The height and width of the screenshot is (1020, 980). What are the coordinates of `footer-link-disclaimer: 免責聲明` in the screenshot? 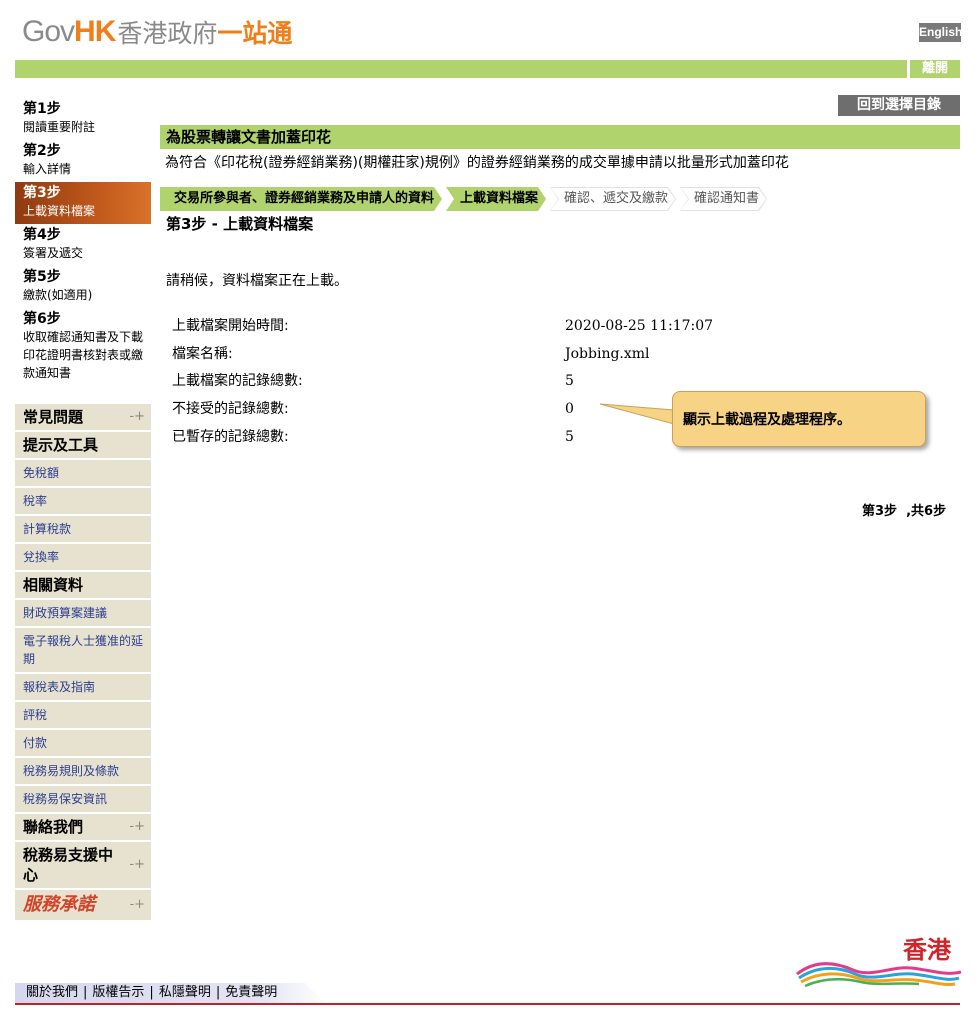 It's located at (251, 993).